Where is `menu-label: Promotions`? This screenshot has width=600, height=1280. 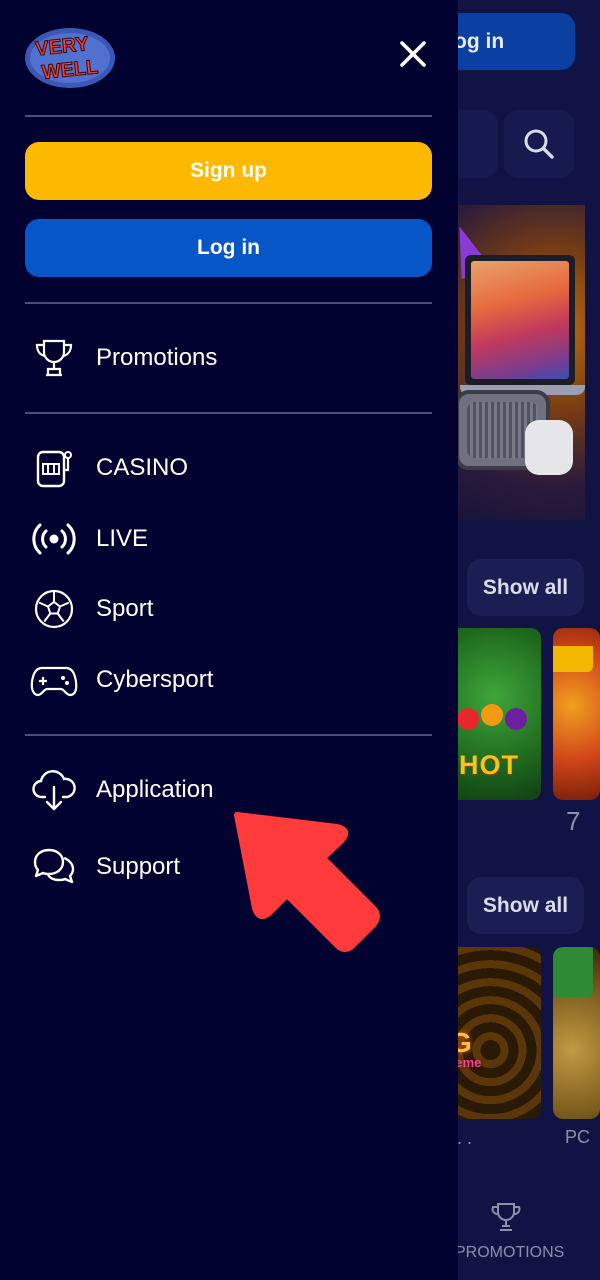
menu-label: Promotions is located at coordinates (157, 357).